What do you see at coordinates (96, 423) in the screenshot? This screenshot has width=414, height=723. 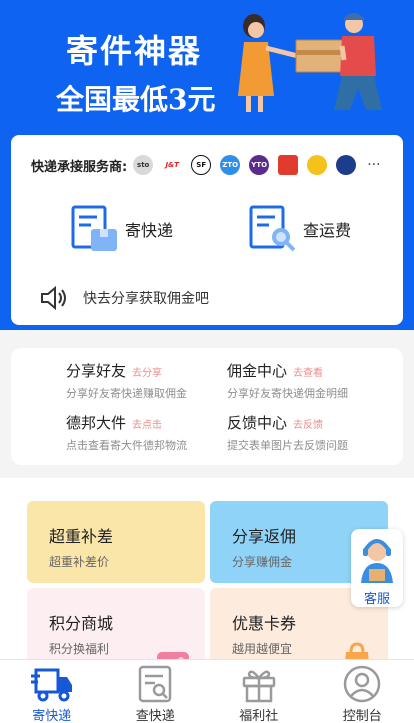 I see `debang-large-title: 德邦大件` at bounding box center [96, 423].